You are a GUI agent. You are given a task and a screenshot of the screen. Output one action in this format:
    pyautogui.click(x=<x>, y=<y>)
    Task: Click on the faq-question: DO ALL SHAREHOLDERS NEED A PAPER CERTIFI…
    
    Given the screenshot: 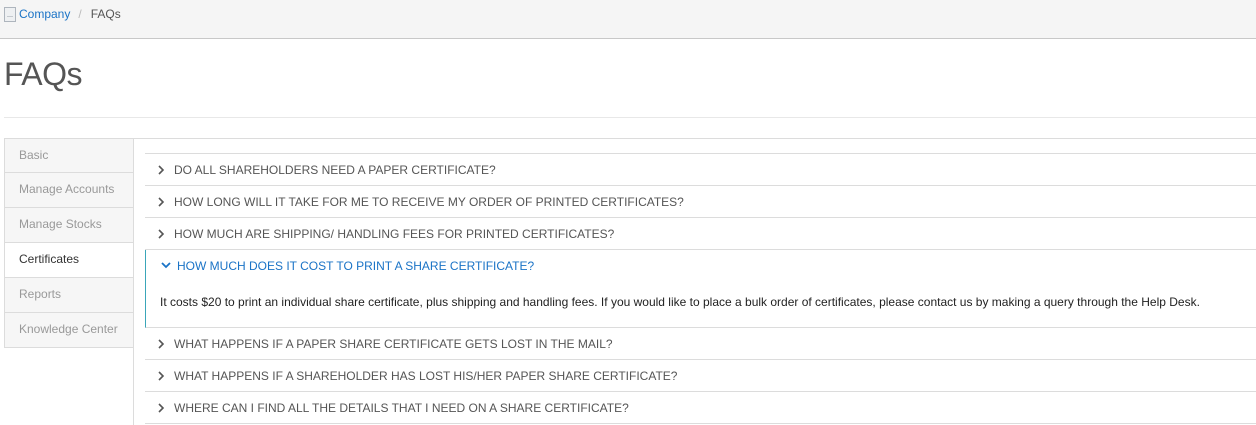 What is the action you would take?
    pyautogui.click(x=335, y=169)
    